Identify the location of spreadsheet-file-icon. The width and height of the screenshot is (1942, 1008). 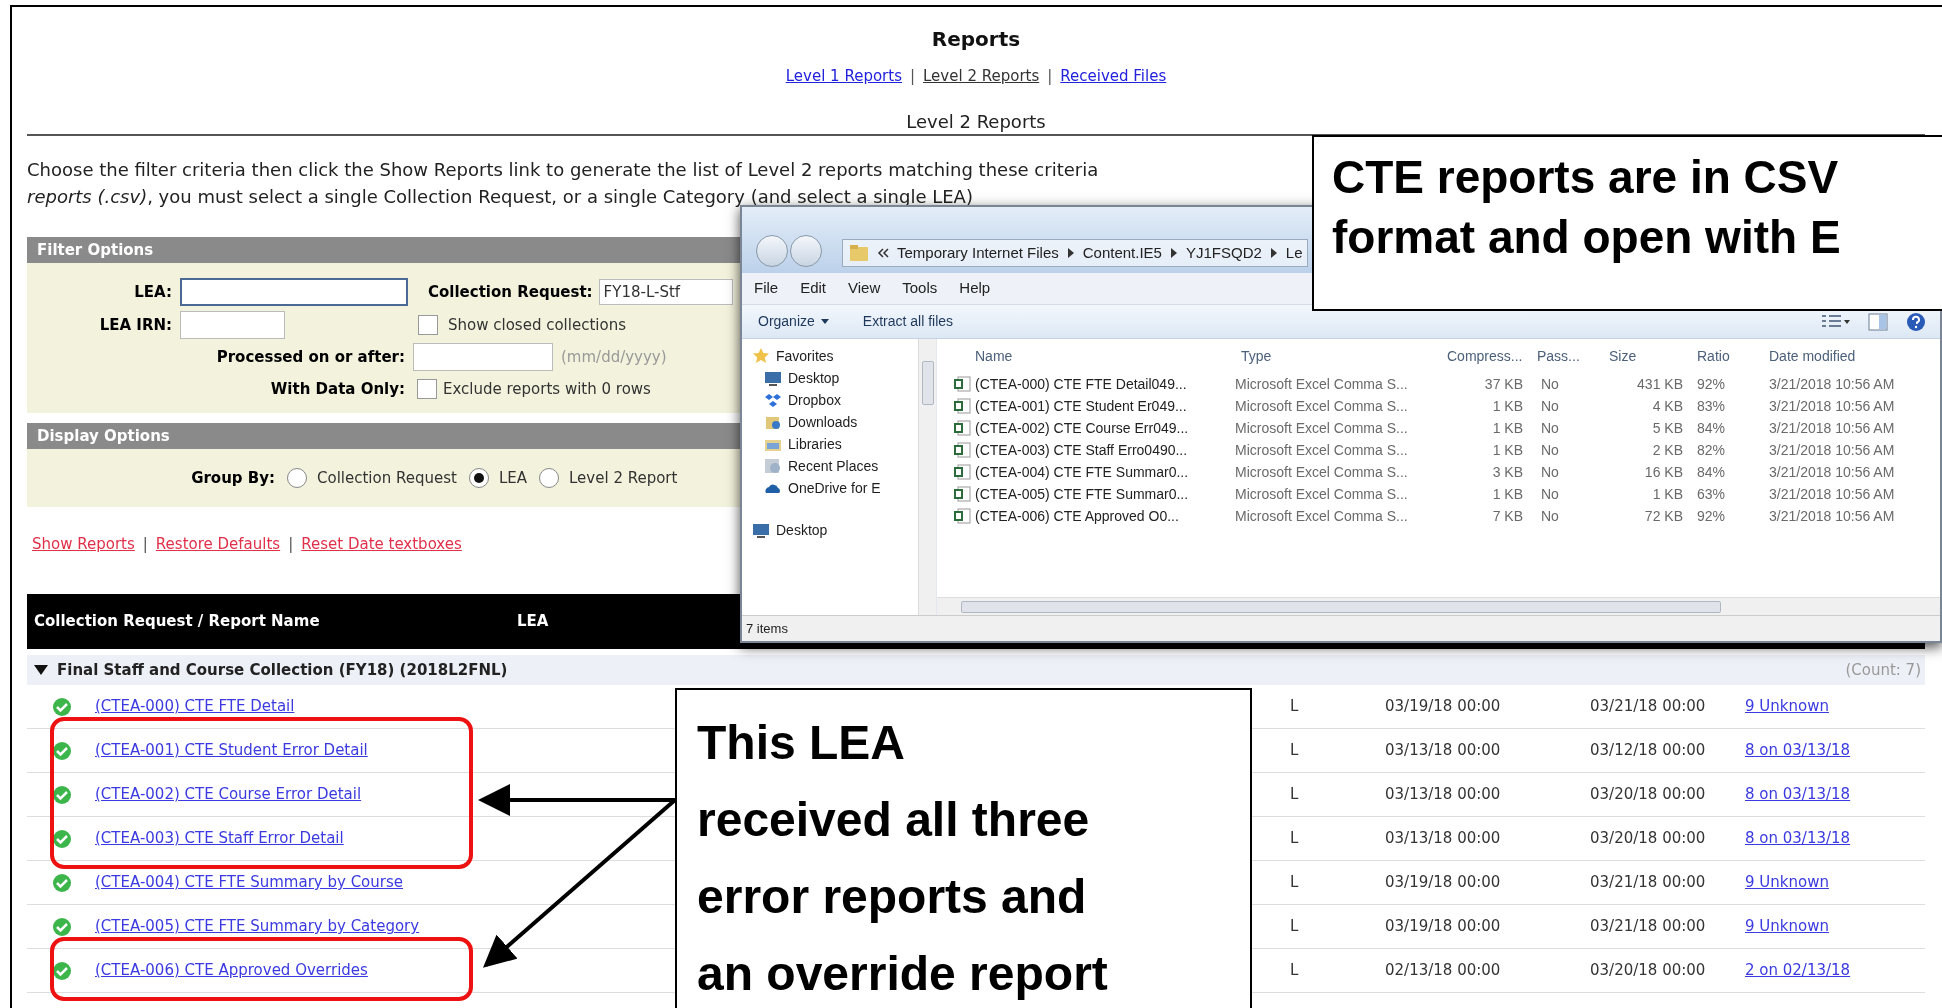
(962, 472).